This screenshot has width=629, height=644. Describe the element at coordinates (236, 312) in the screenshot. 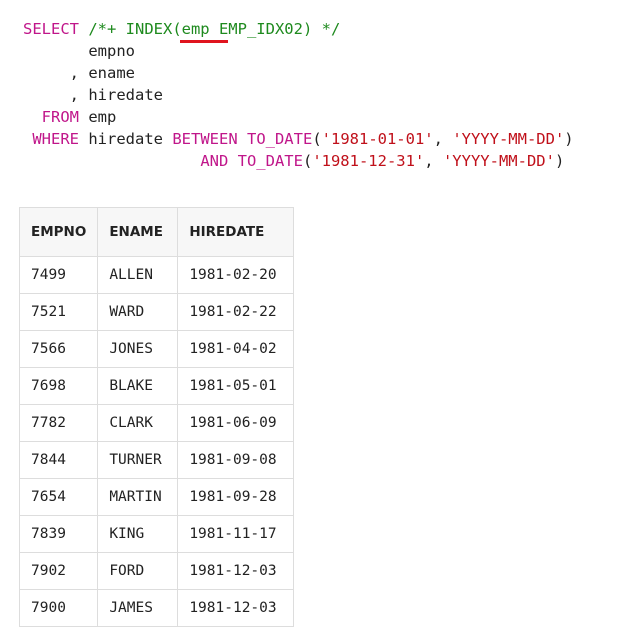

I see `cell-hiredate: 1981-02-22` at that location.